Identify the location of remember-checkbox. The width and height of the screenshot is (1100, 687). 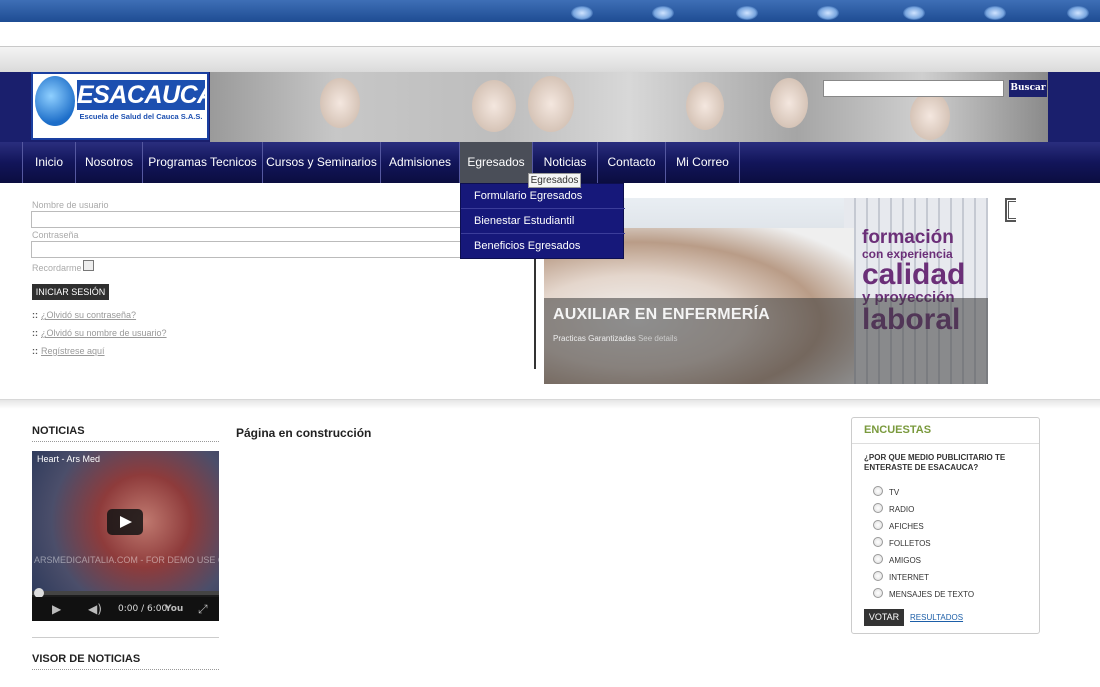
(88, 265).